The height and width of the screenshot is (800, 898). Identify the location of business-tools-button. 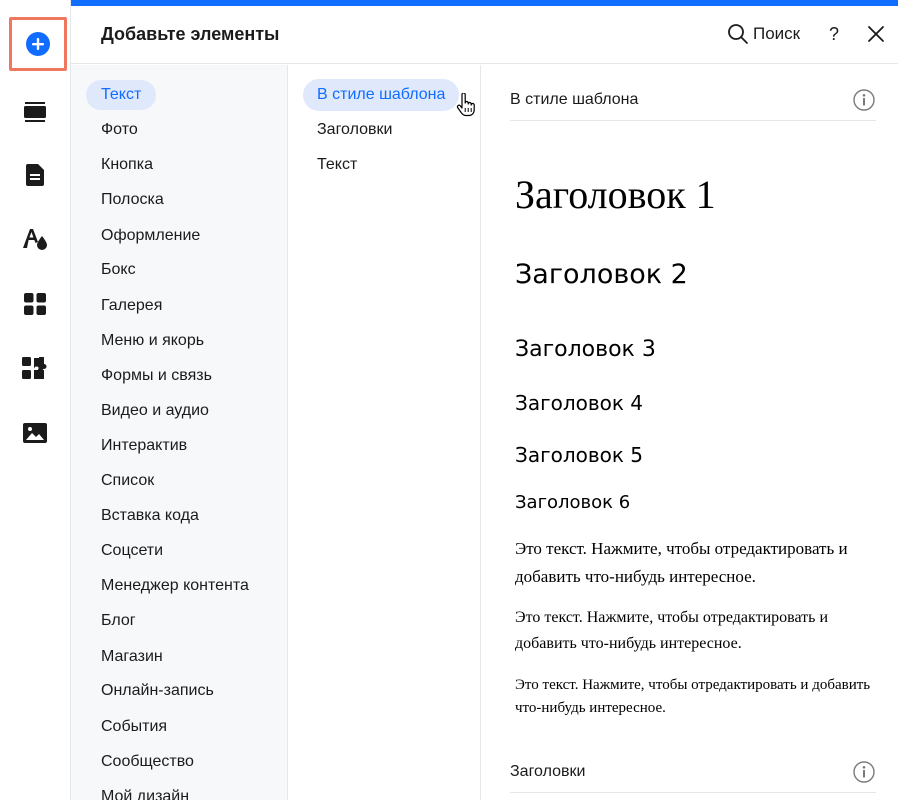
(35, 369).